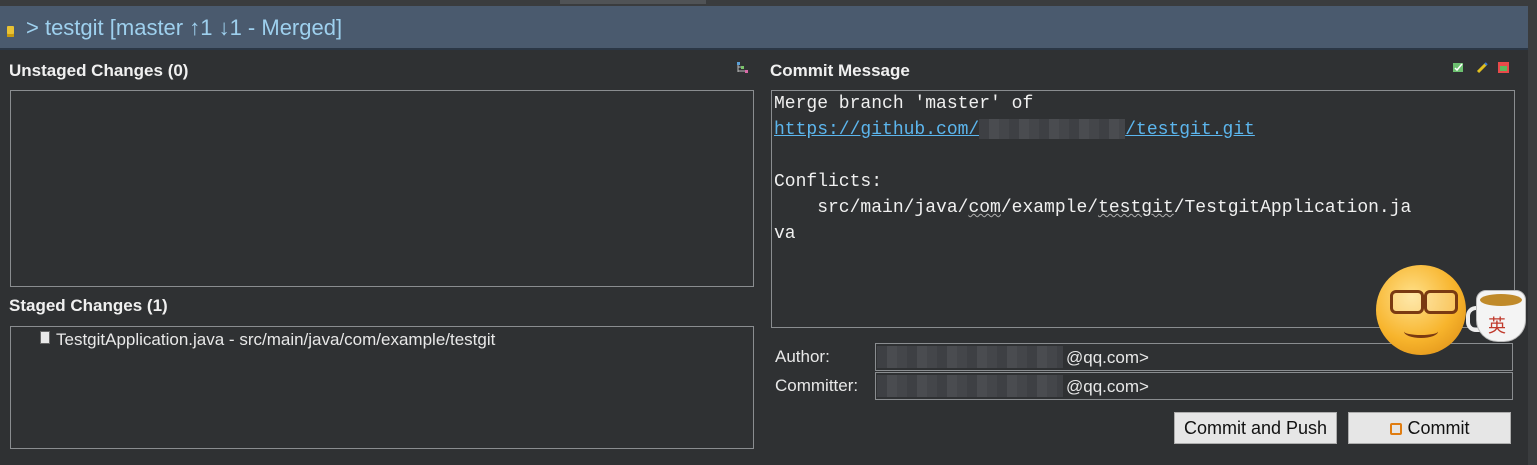 Image resolution: width=1537 pixels, height=465 pixels. Describe the element at coordinates (764, 28) in the screenshot. I see `staging-view-header: > testgit [master ↑1 ↓1 - Merged]` at that location.